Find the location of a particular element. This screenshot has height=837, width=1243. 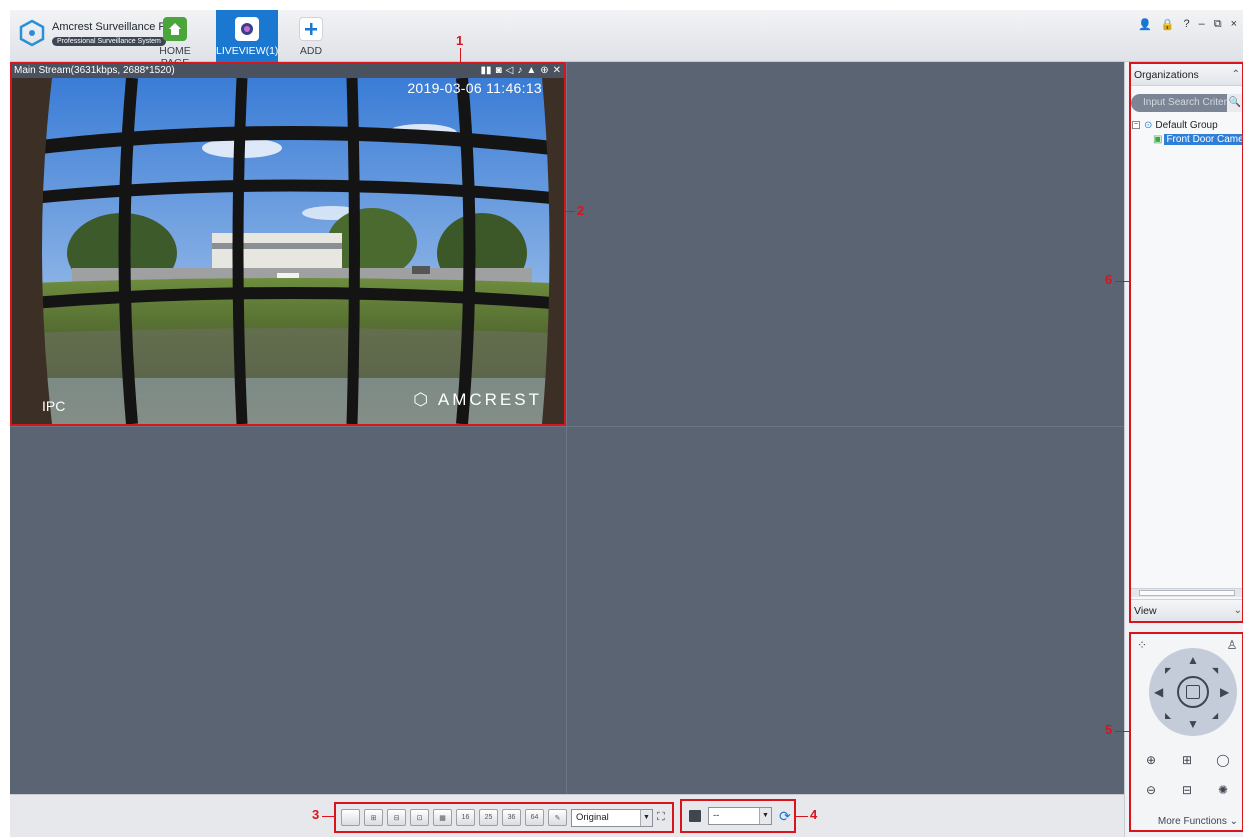

pan-down-icon: ▼ is located at coordinates (1193, 724).